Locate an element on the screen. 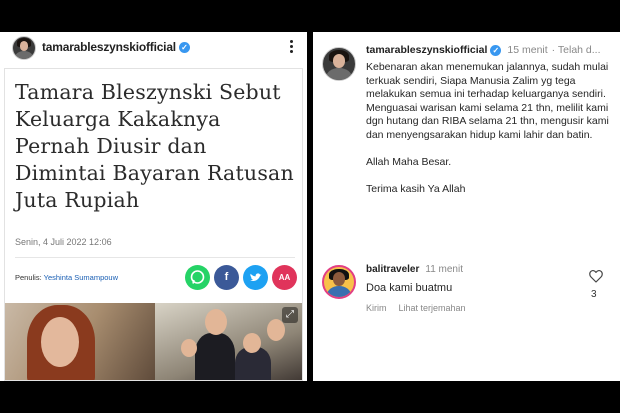 This screenshot has width=620, height=413. commenter-avatar is located at coordinates (339, 282).